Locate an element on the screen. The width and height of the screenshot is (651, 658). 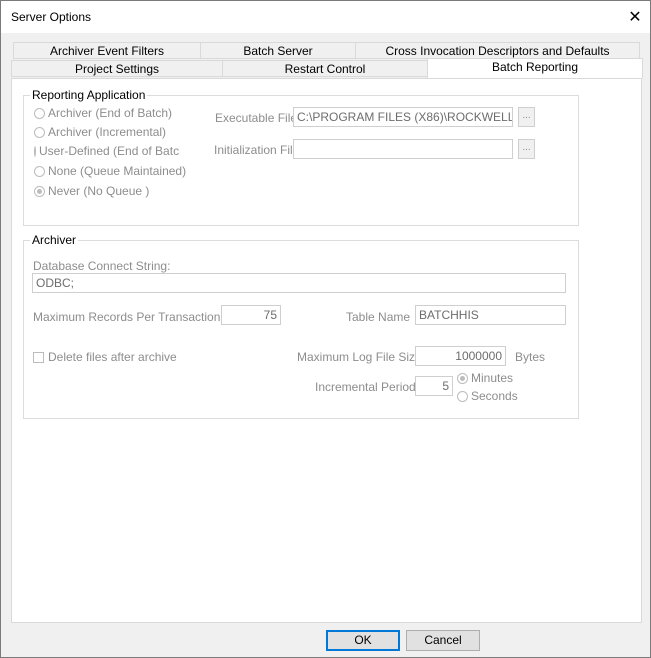
tab-batch-reporting: Batch Reporting is located at coordinates (535, 68).